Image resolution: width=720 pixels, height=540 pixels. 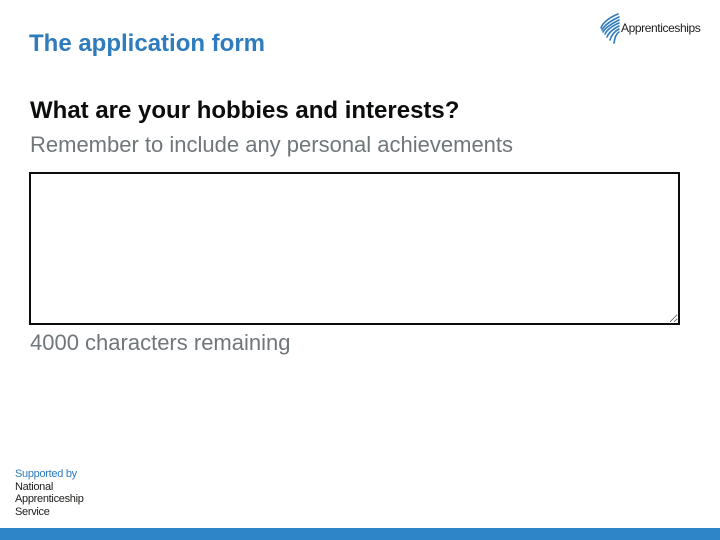 What do you see at coordinates (32, 511) in the screenshot?
I see `org-name-line-3: Service` at bounding box center [32, 511].